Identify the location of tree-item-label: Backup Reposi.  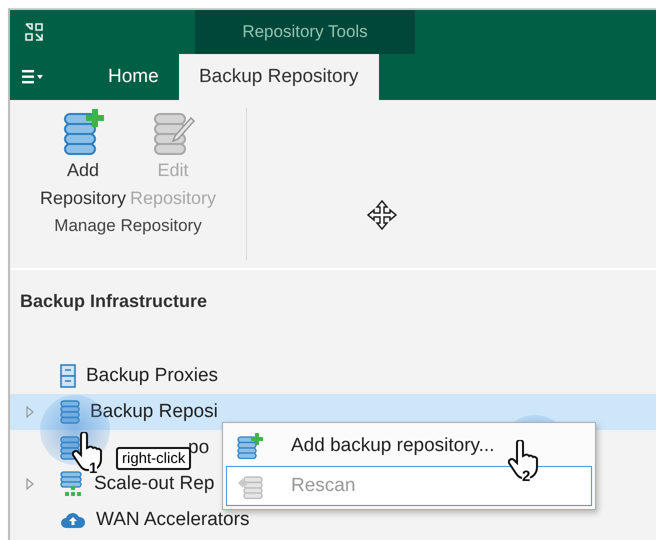
(154, 412).